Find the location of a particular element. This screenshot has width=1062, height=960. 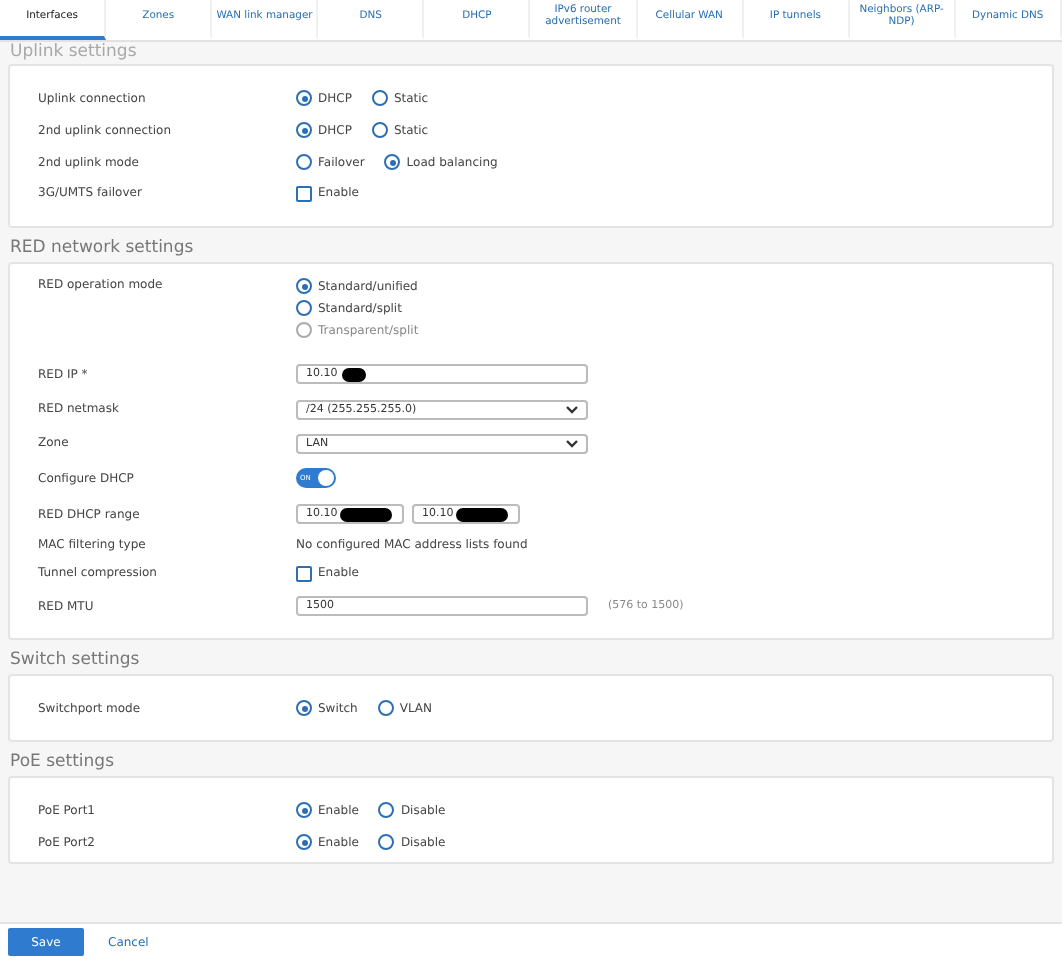

section-heading: PoE settings is located at coordinates (62, 763).